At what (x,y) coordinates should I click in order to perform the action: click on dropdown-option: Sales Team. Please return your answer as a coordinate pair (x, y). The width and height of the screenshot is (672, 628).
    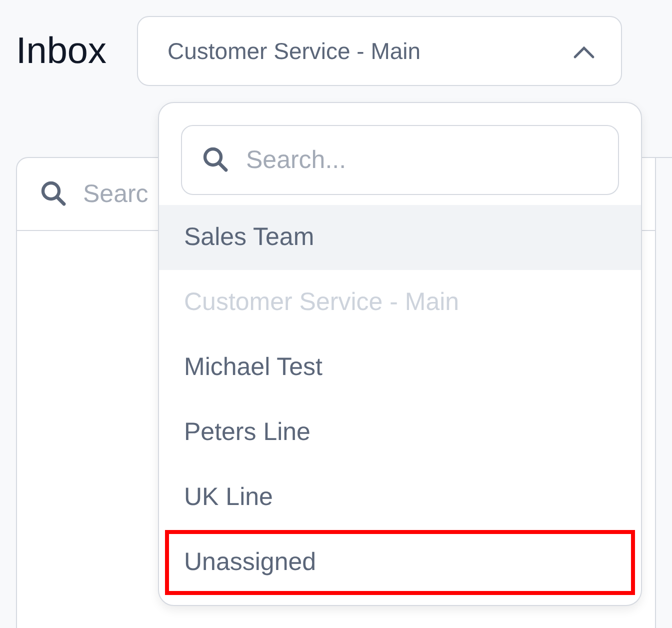
    Looking at the image, I should click on (400, 237).